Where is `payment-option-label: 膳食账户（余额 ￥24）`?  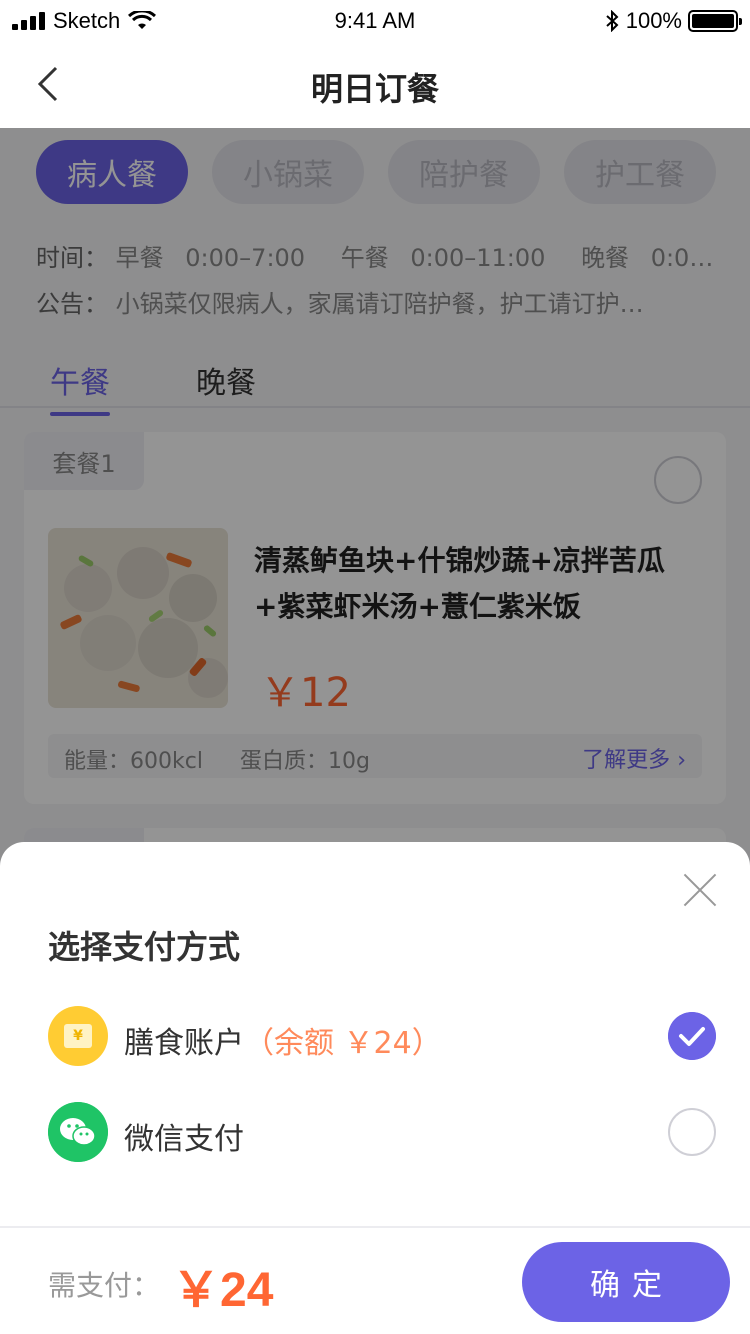 payment-option-label: 膳食账户（余额 ￥24） is located at coordinates (283, 1040).